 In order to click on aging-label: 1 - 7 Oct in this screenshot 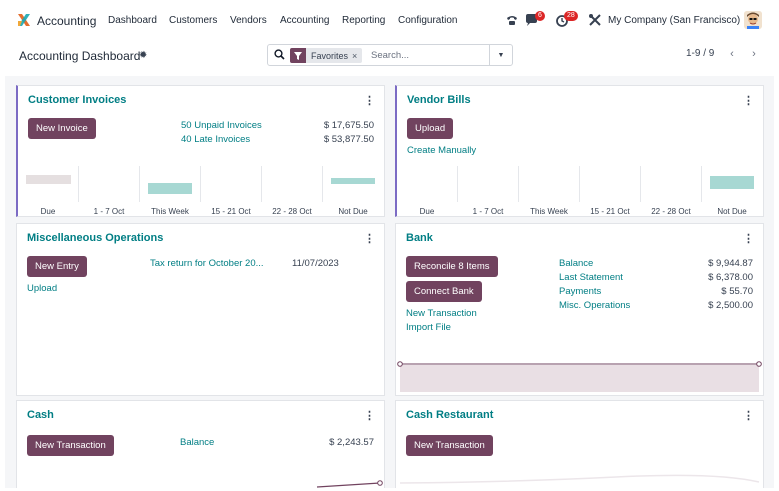, I will do `click(109, 211)`.